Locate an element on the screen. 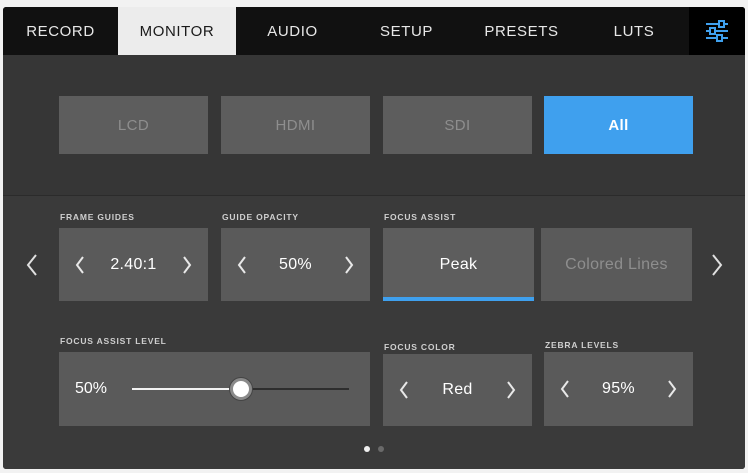 Image resolution: width=748 pixels, height=473 pixels. selected-indicator is located at coordinates (458, 299).